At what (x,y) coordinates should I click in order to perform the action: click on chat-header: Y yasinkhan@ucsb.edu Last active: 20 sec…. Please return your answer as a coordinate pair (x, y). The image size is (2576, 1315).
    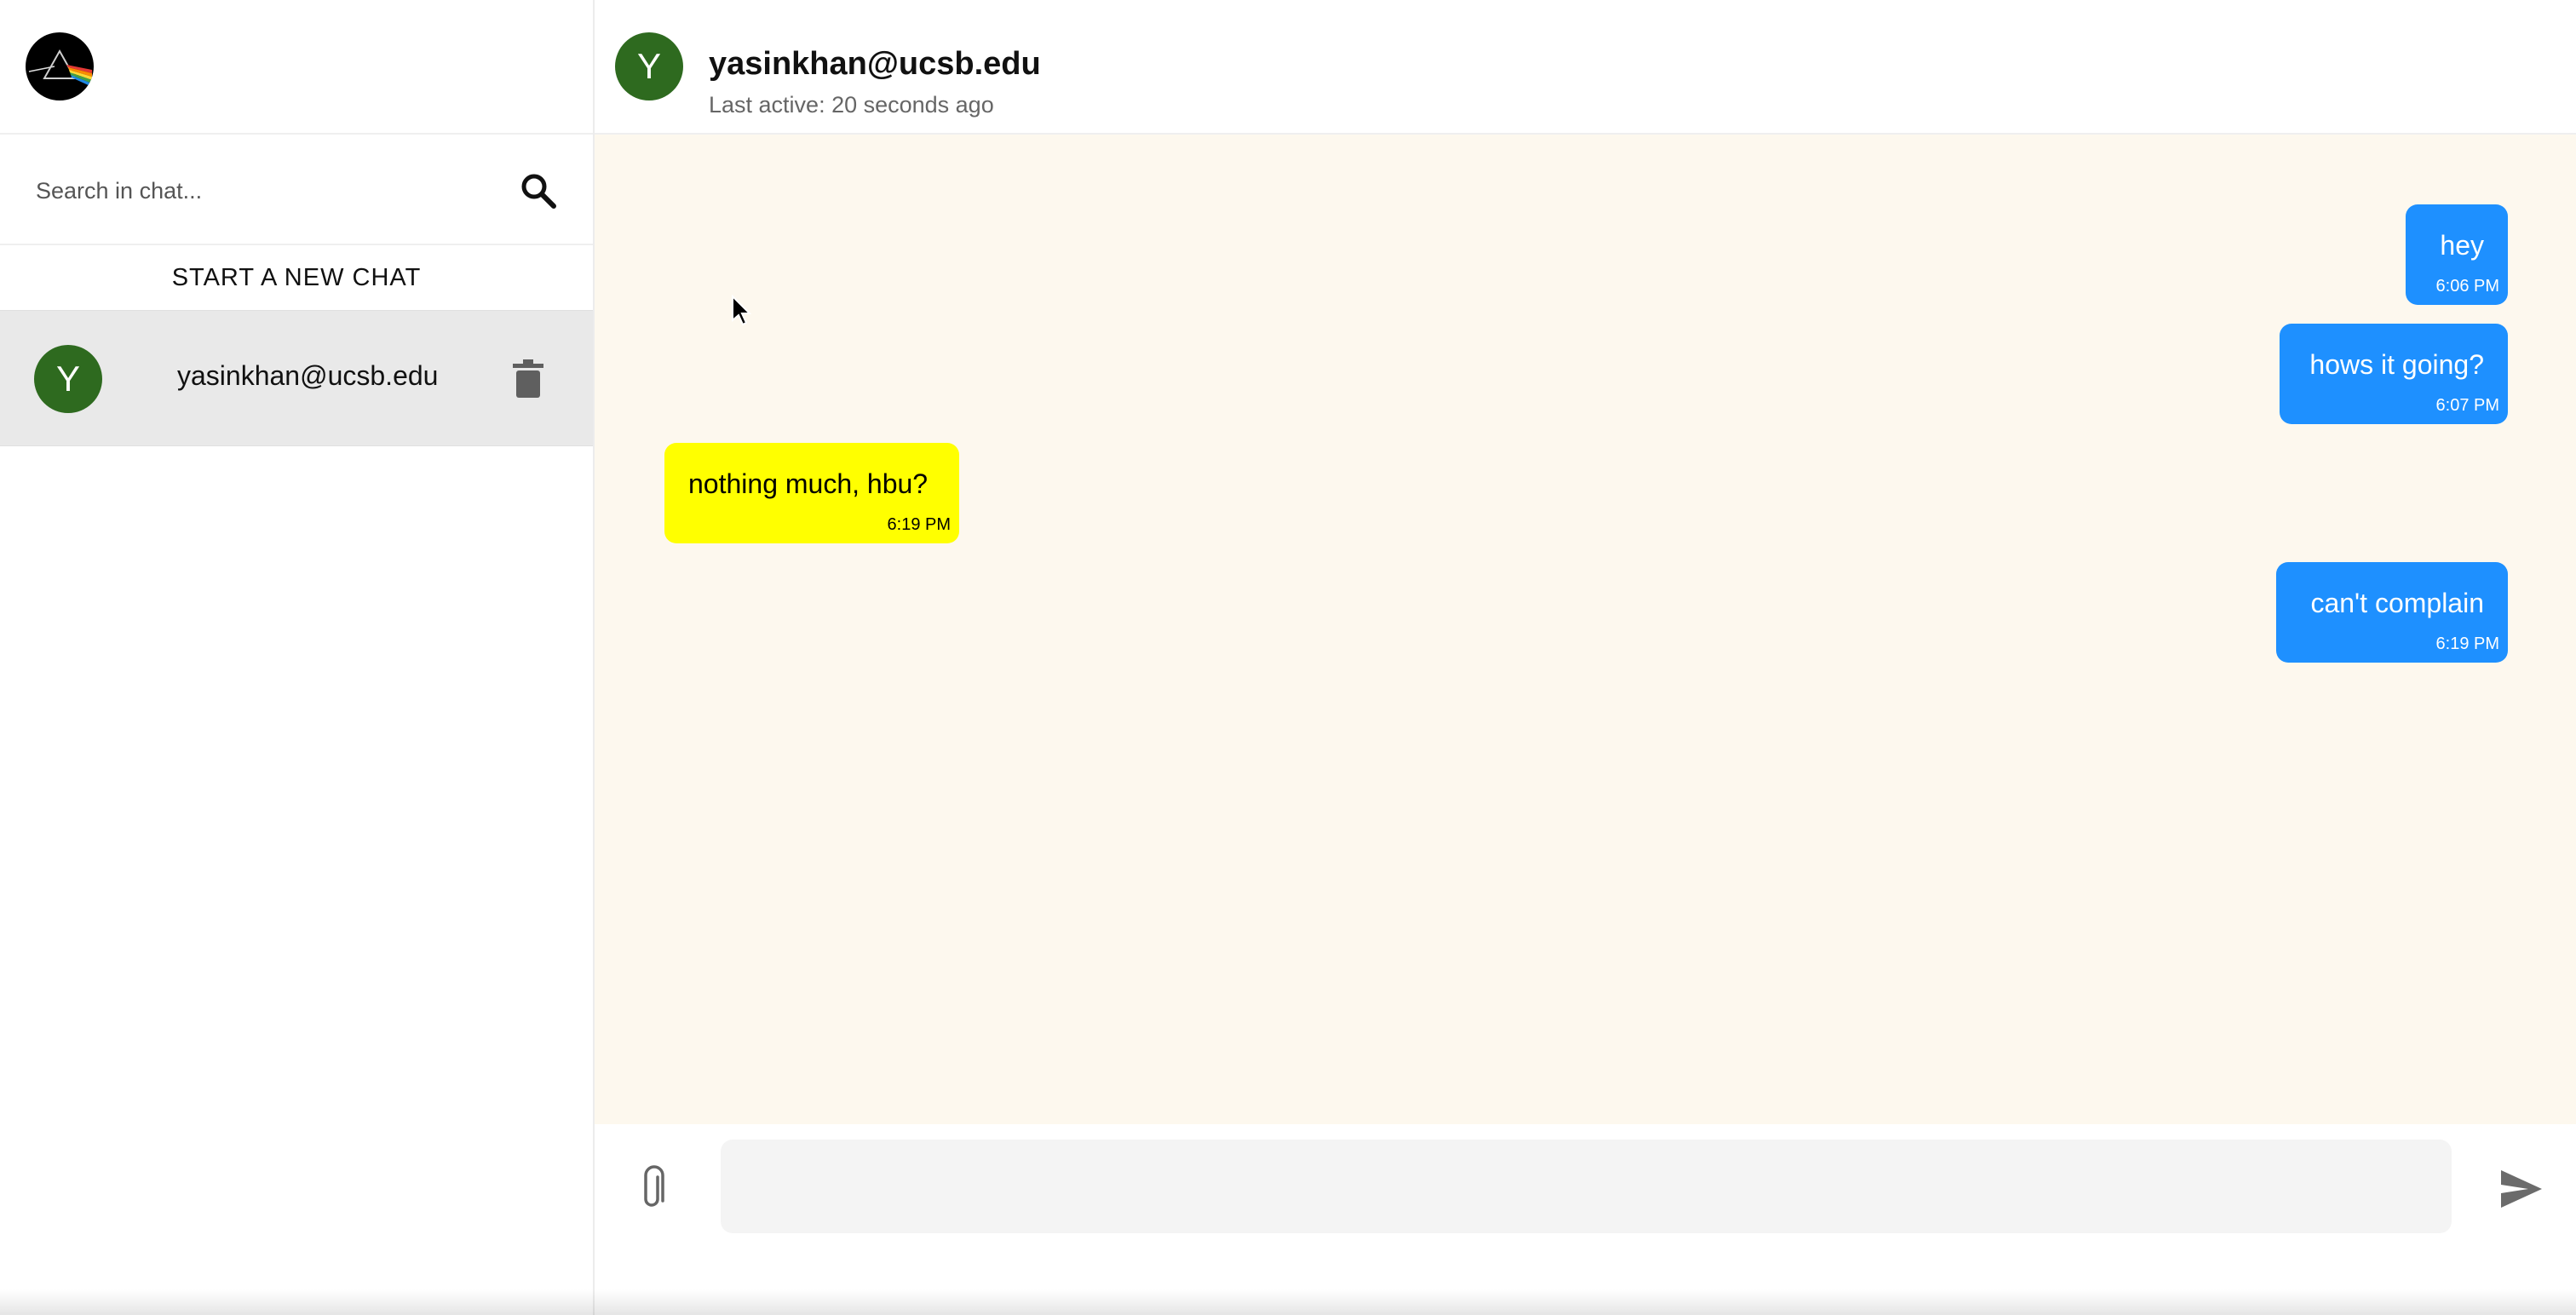
    Looking at the image, I should click on (1586, 67).